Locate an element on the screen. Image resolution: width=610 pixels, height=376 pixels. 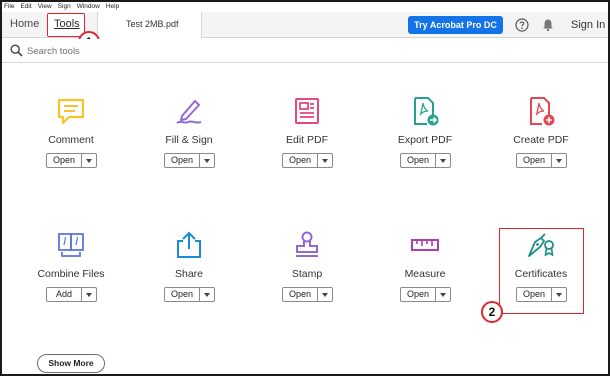
measure-open-button: Open is located at coordinates (425, 294).